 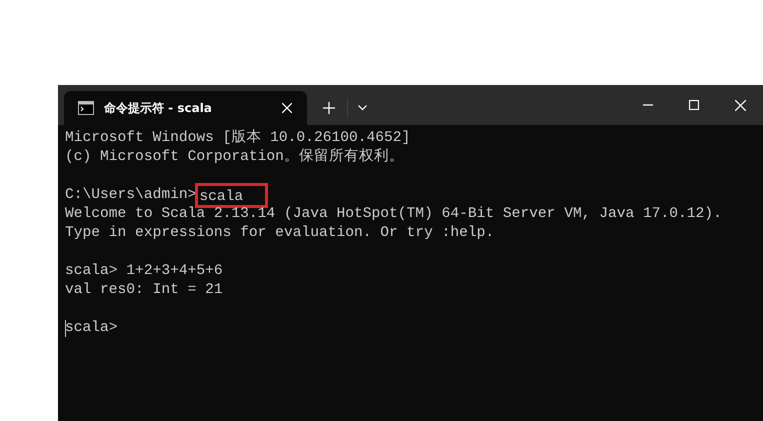 What do you see at coordinates (234, 157) in the screenshot?
I see `terminal-output-line: (c) Microsoft Corporation。保留所有权利。` at bounding box center [234, 157].